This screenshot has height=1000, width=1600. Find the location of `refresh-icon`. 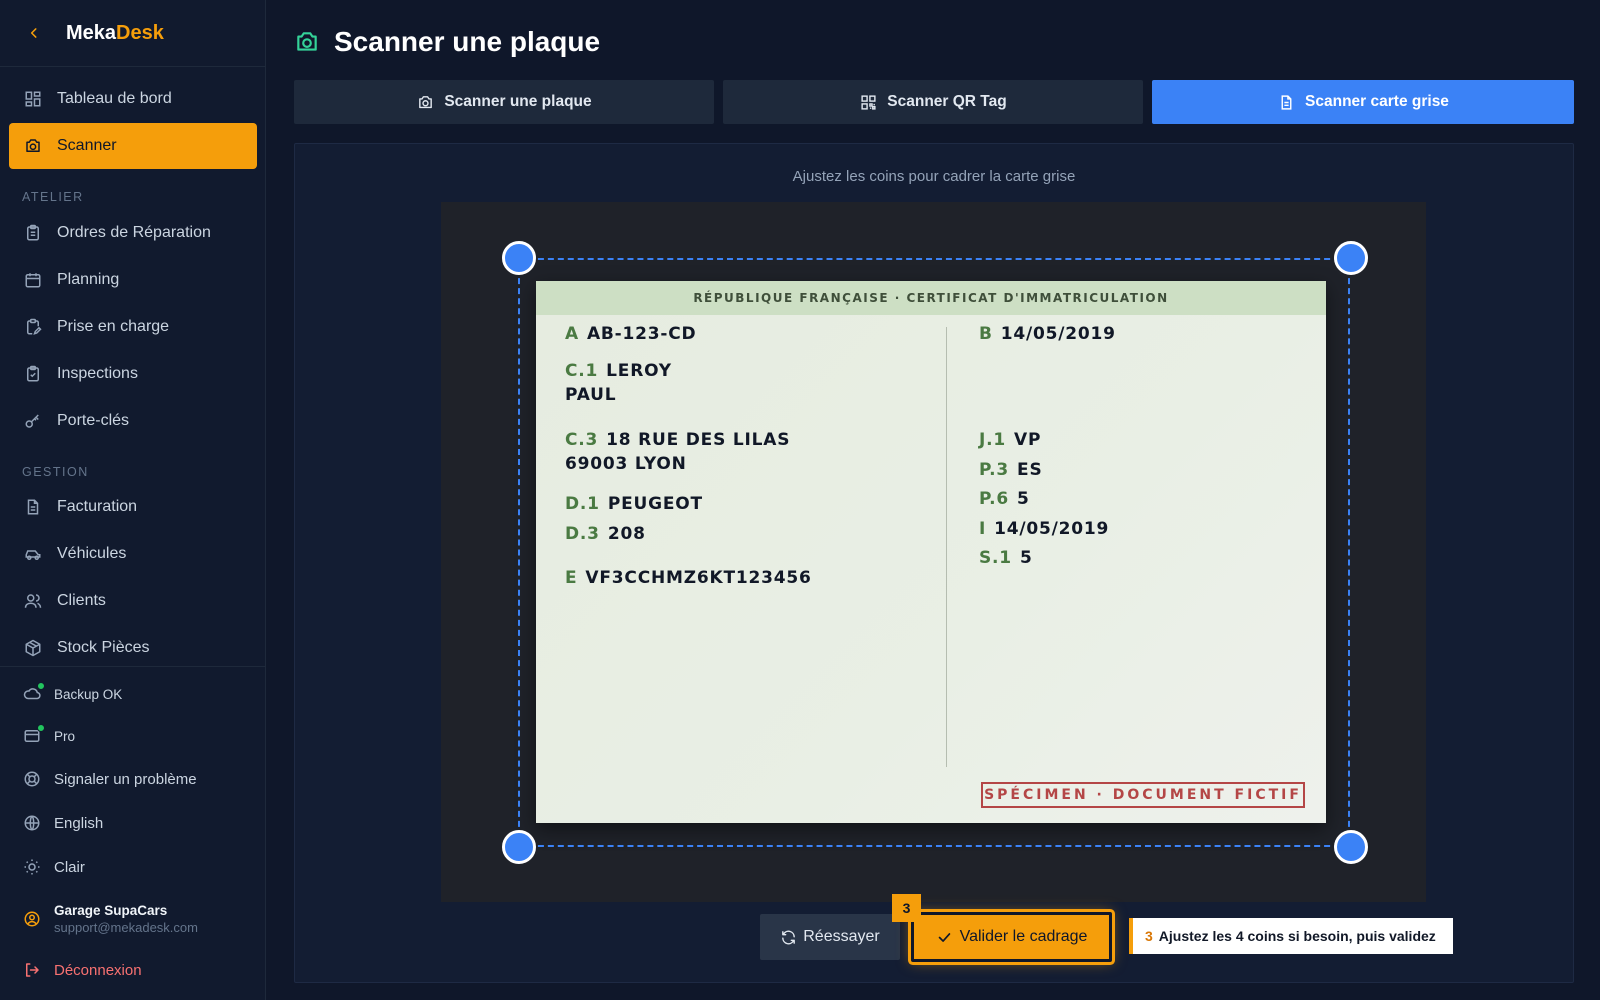

refresh-icon is located at coordinates (788, 937).